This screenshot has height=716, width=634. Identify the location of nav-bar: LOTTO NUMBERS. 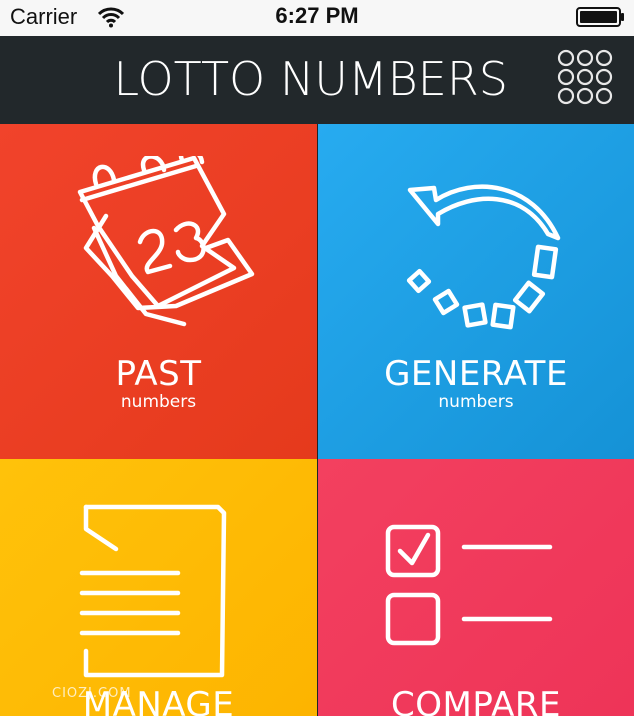
(317, 80).